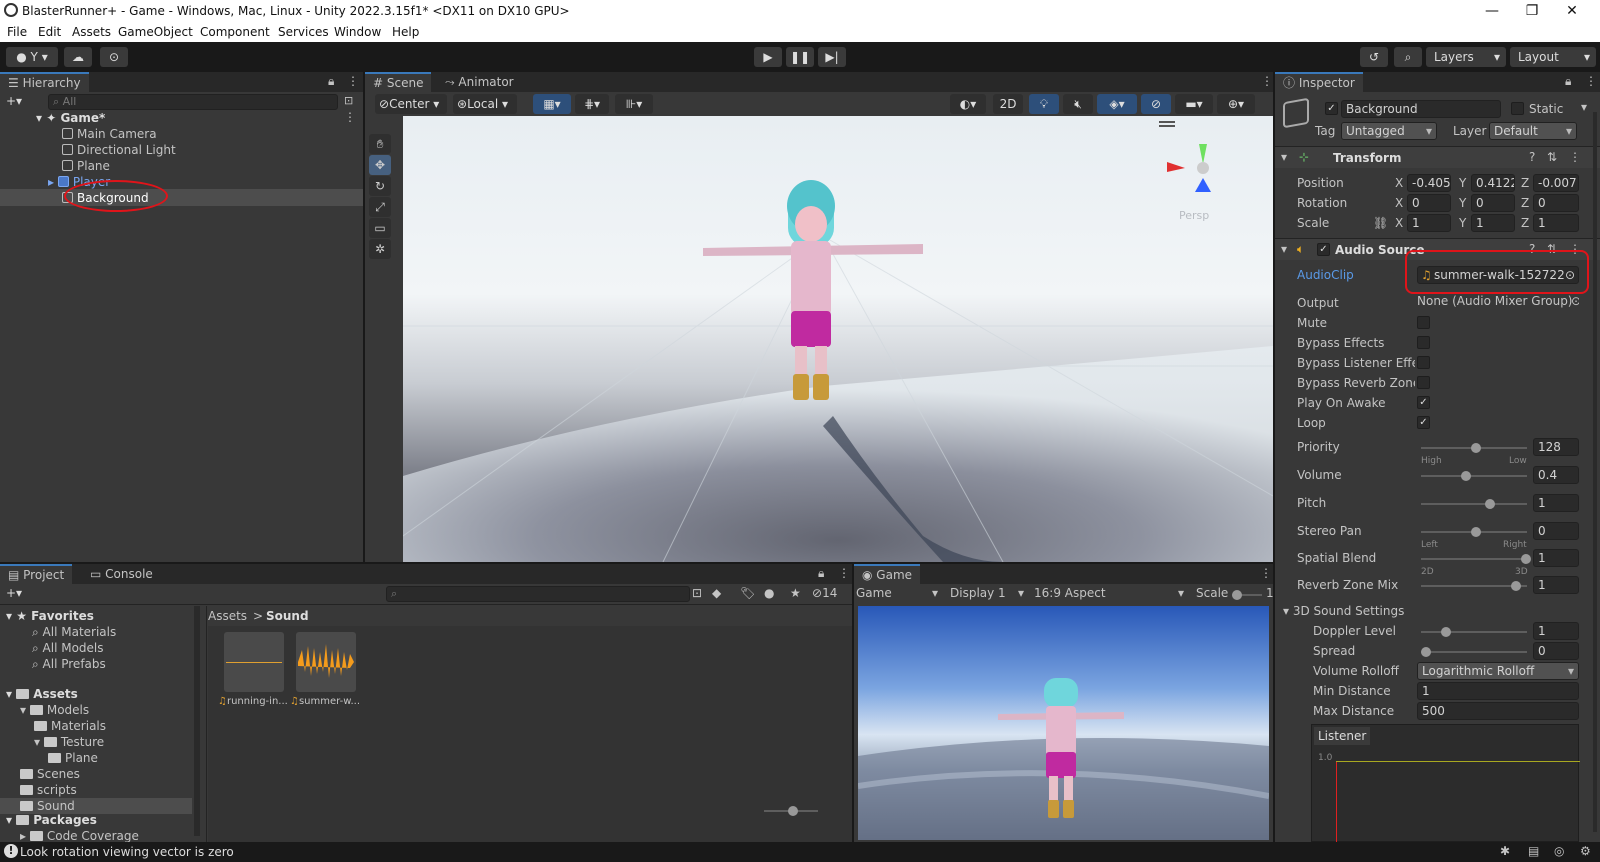 This screenshot has width=1600, height=862. What do you see at coordinates (114, 57) in the screenshot?
I see `collab-icon: ⊙` at bounding box center [114, 57].